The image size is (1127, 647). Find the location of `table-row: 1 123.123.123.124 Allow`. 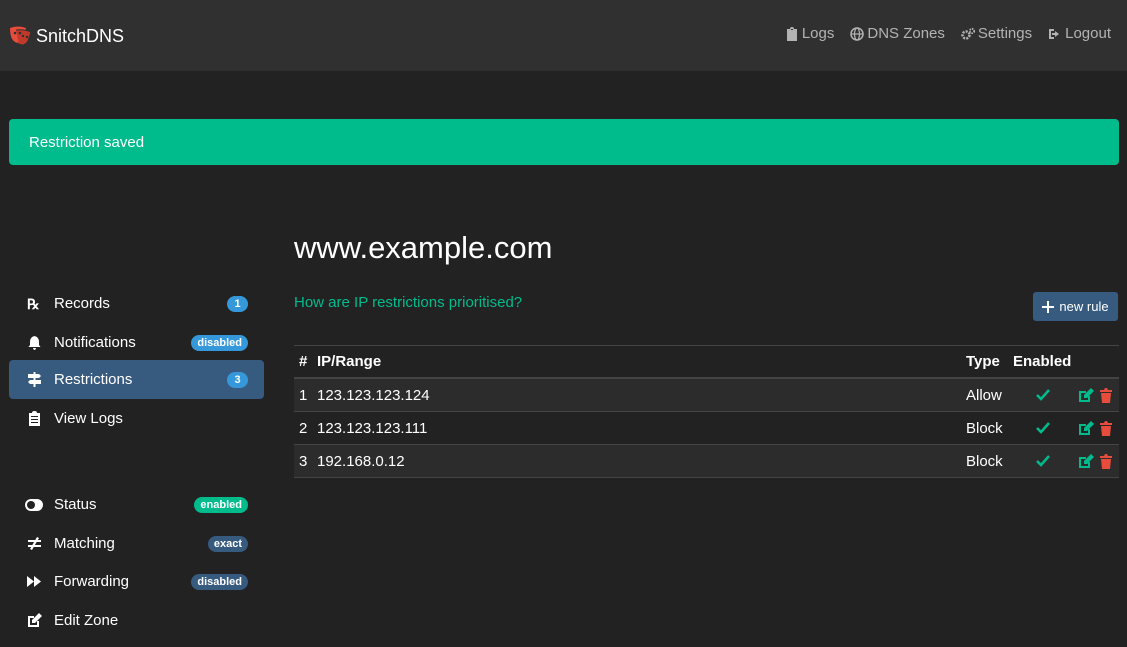

table-row: 1 123.123.123.124 Allow is located at coordinates (706, 395).